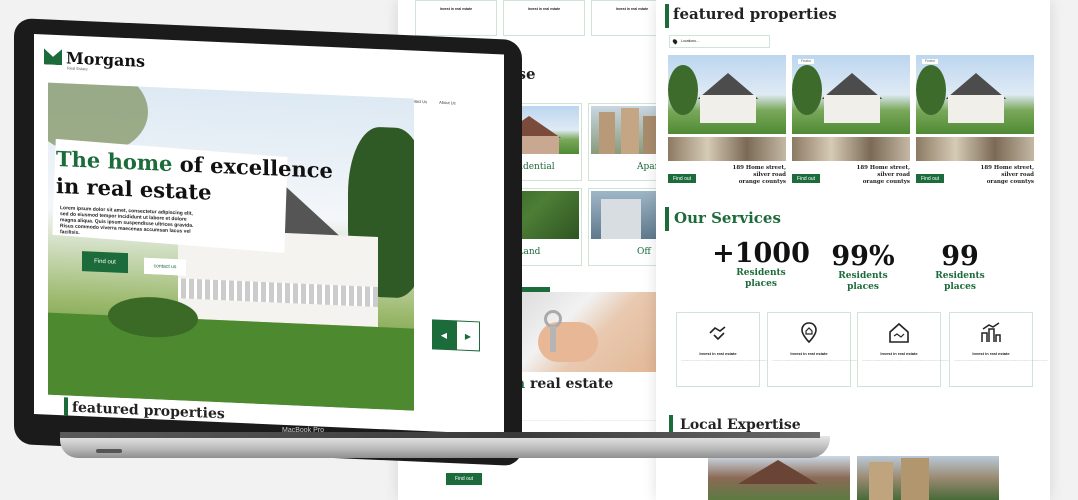  I want to click on hero-contact-button: contact us, so click(165, 266).